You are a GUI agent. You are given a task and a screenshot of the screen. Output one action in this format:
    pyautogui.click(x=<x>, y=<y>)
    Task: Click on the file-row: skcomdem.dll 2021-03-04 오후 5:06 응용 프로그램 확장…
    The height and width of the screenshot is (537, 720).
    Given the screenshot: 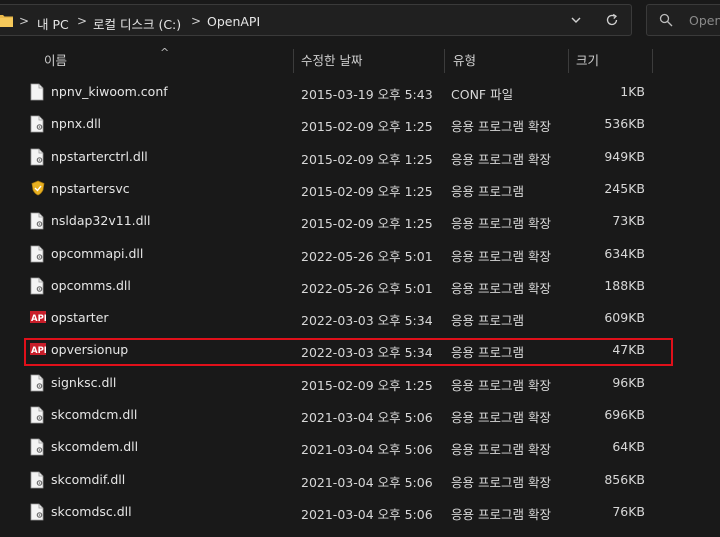 What is the action you would take?
    pyautogui.click(x=360, y=447)
    